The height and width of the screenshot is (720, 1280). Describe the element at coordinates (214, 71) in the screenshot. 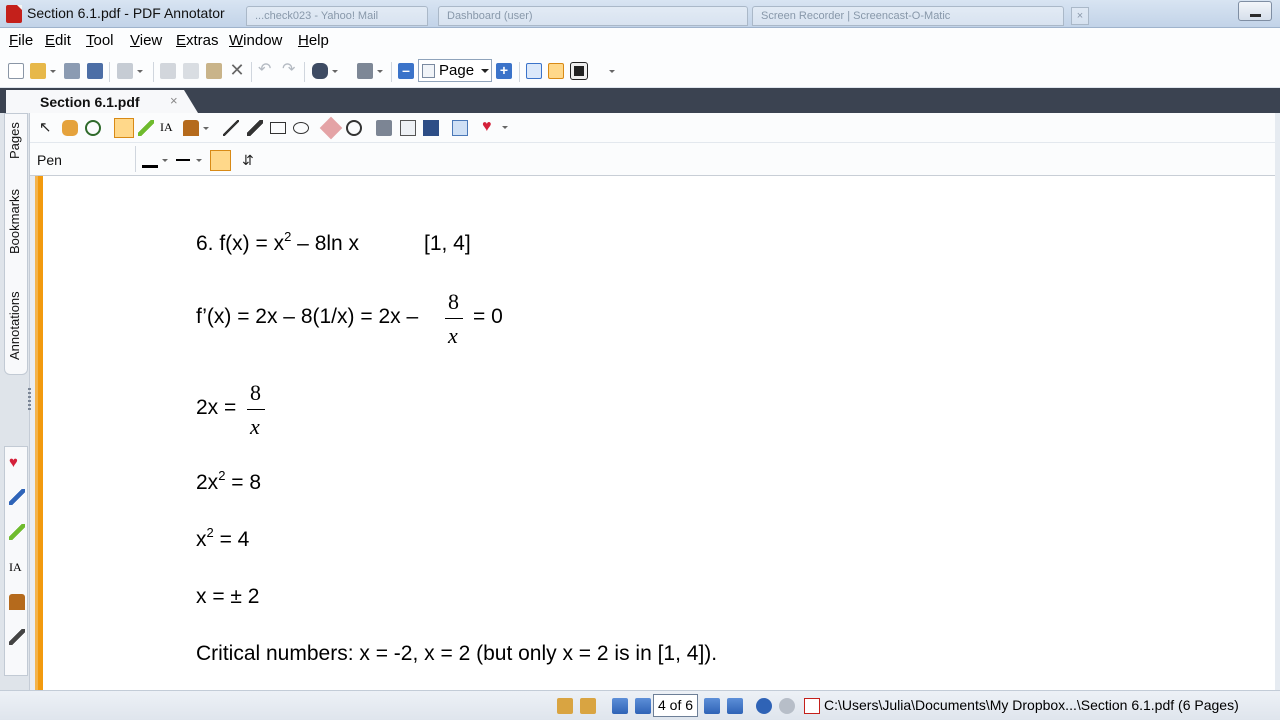

I see `paste-icon` at that location.